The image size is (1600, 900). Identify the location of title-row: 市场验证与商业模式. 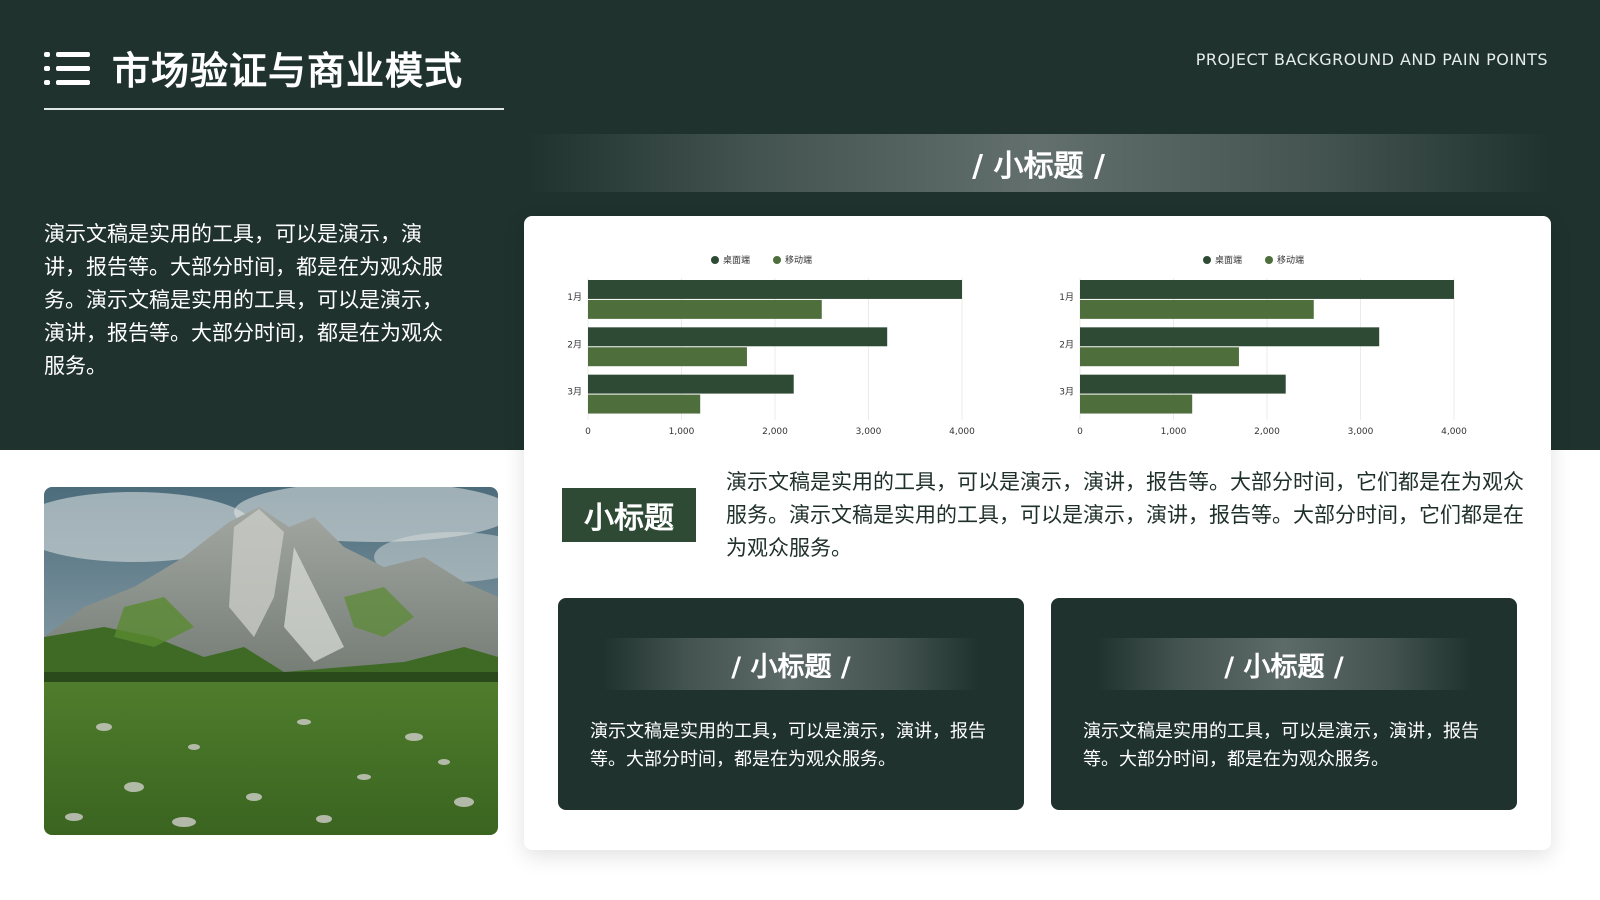
(253, 67).